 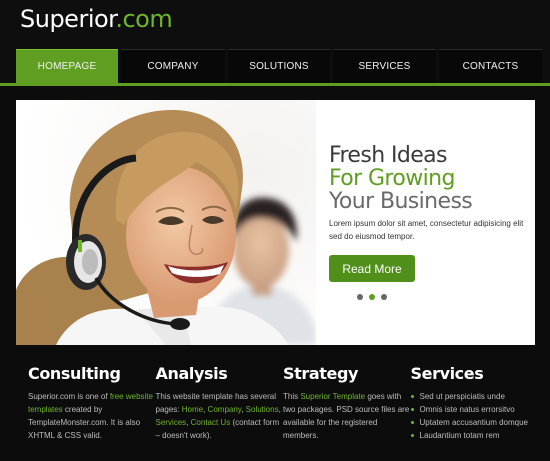 What do you see at coordinates (292, 396) in the screenshot?
I see `strategy-text-part: This` at bounding box center [292, 396].